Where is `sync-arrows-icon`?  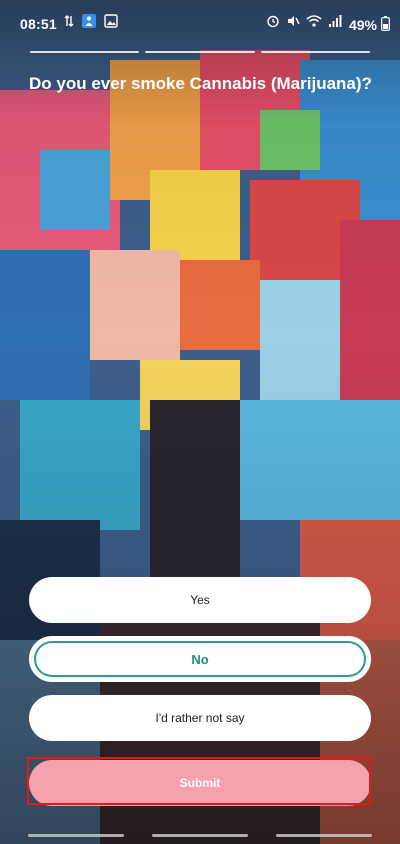 sync-arrows-icon is located at coordinates (69, 22).